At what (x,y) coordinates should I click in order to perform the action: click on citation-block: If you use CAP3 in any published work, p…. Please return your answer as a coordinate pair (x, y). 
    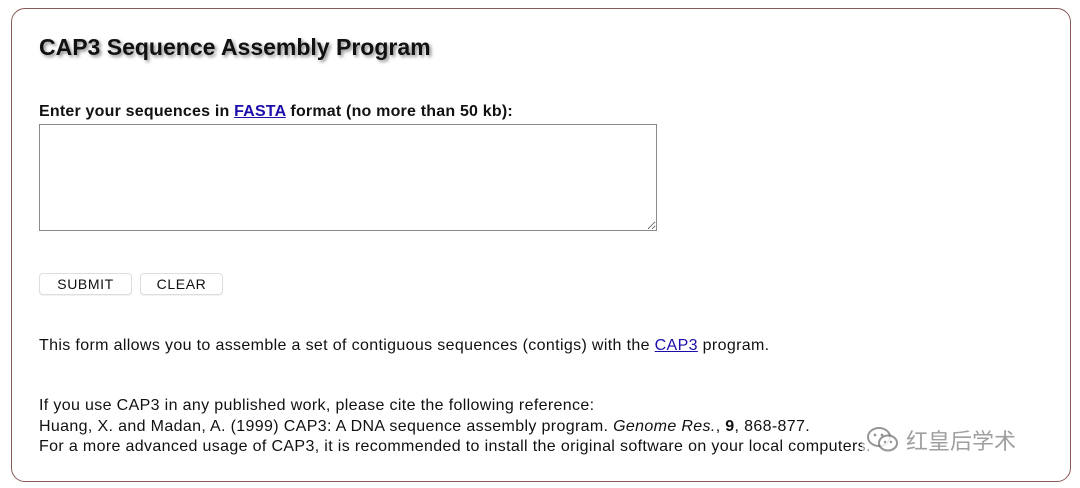
    Looking at the image, I should click on (455, 427).